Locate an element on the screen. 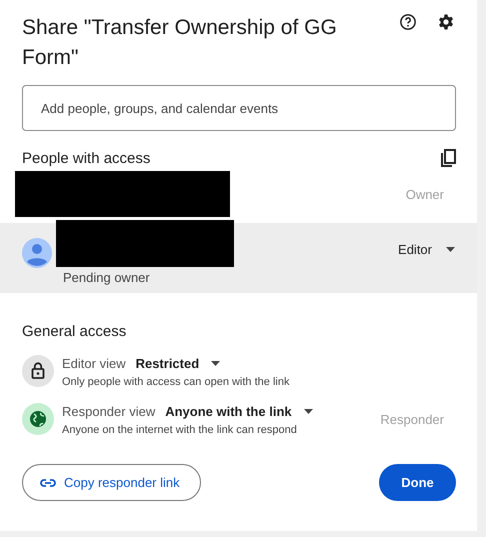  dialog-title: Share "Transfer Ownership of GG Form" is located at coordinates (180, 43).